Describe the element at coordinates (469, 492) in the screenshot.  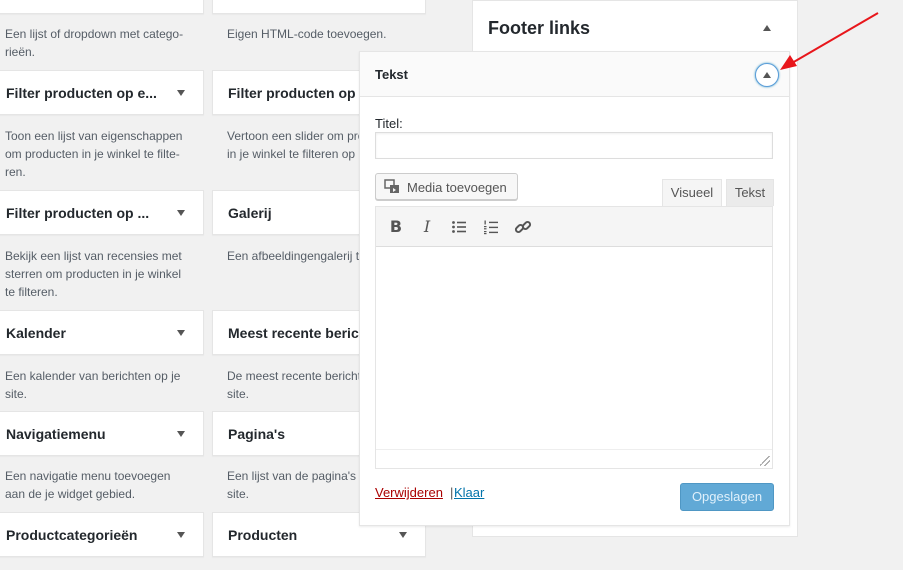
I see `done-link: Klaar` at that location.